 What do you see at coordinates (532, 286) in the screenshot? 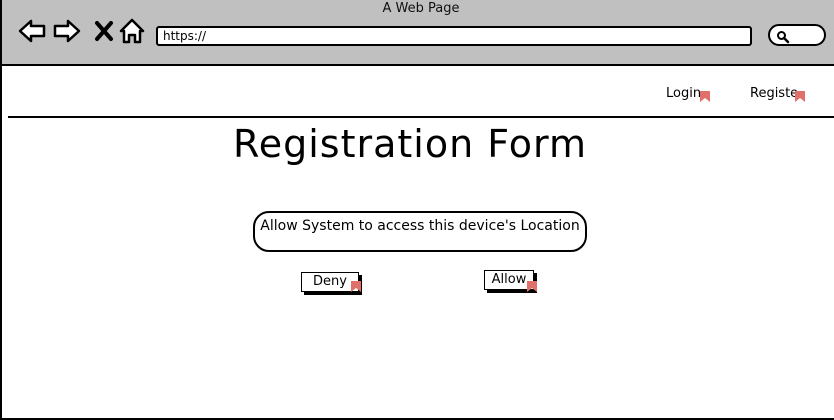
I see `allow-button-marker-icon` at bounding box center [532, 286].